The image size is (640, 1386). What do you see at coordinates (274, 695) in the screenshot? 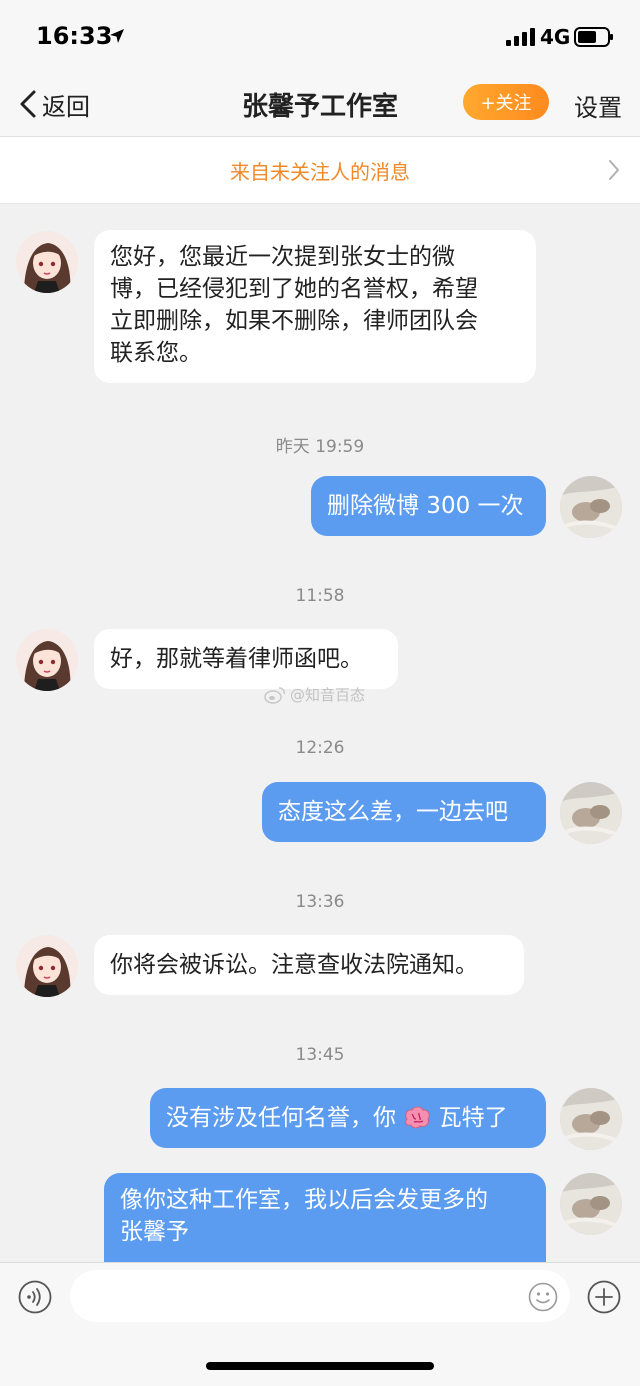
I see `weibo-logo-icon` at bounding box center [274, 695].